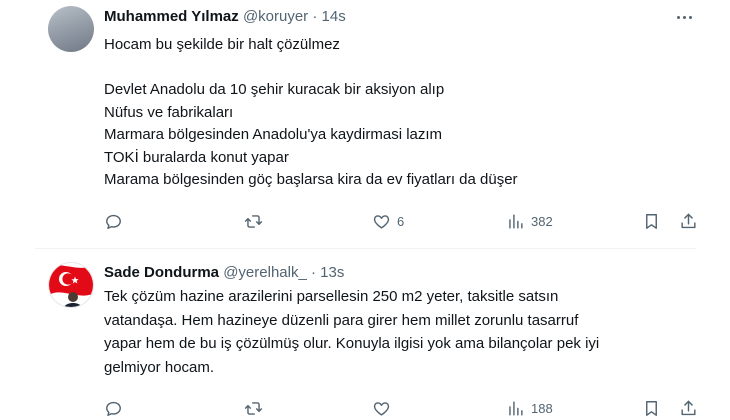 Image resolution: width=730 pixels, height=420 pixels. Describe the element at coordinates (332, 272) in the screenshot. I see `timestamp: 13s` at that location.